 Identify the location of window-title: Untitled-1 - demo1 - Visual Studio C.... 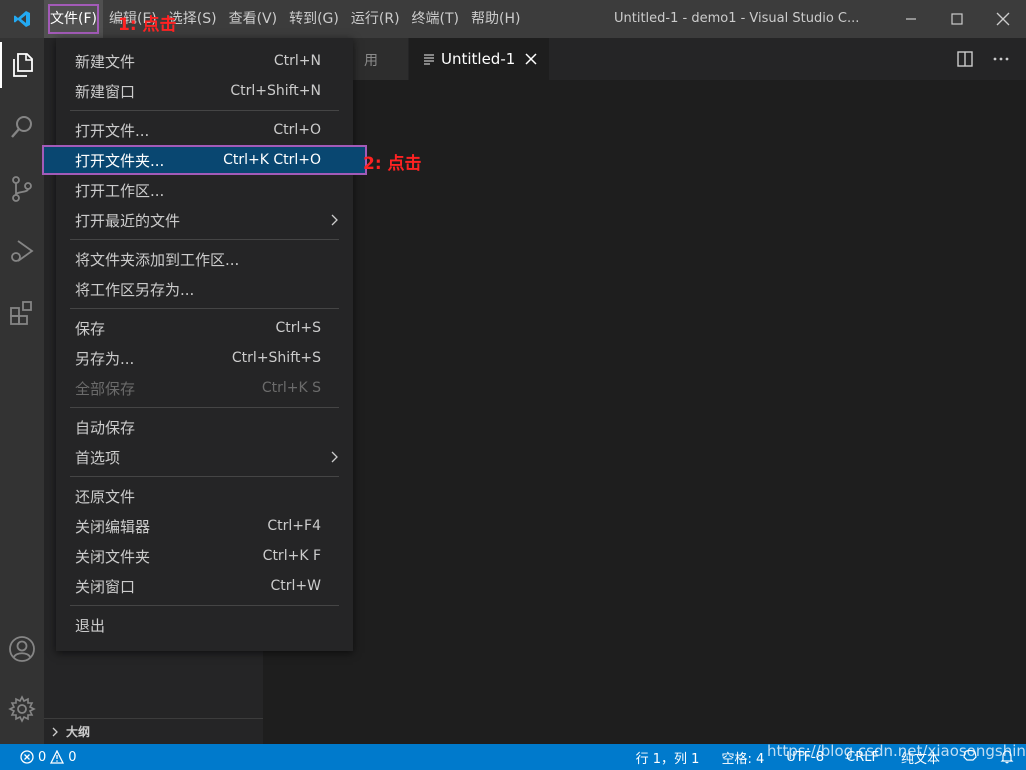
(737, 18).